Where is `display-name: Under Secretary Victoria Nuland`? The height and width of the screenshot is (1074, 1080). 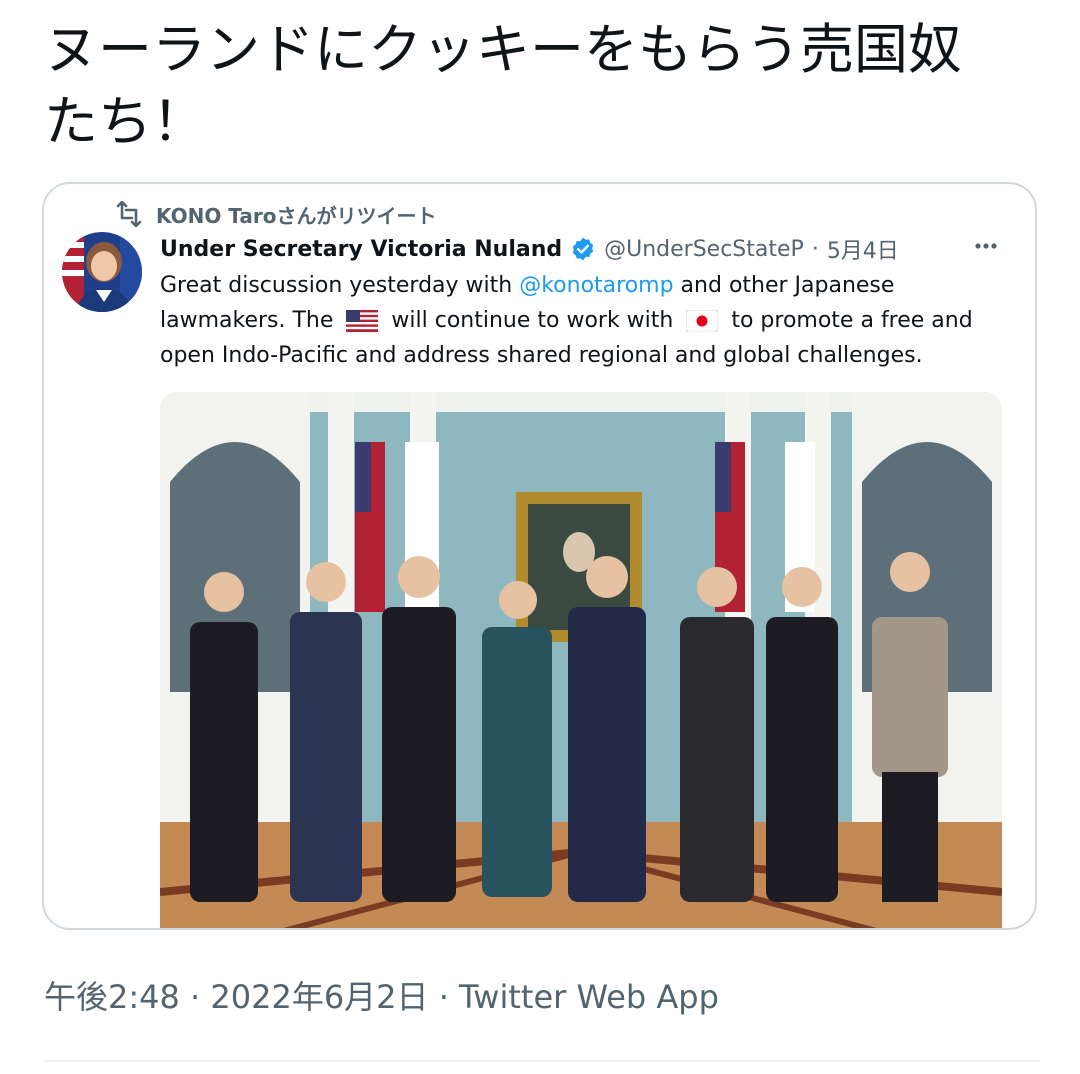
display-name: Under Secretary Victoria Nuland is located at coordinates (361, 249).